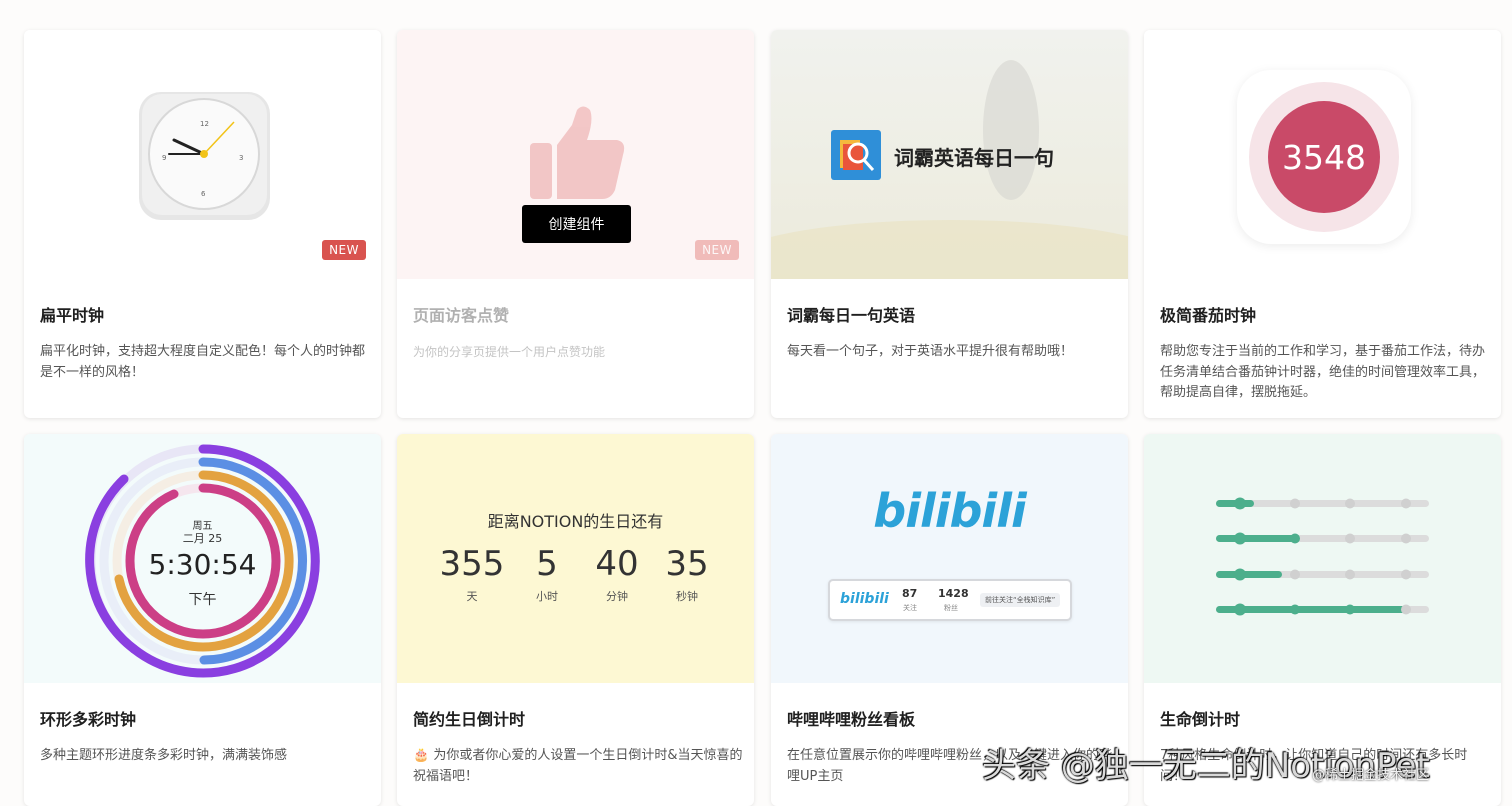 The width and height of the screenshot is (1512, 806). Describe the element at coordinates (72, 315) in the screenshot. I see `card-title: 扁平时钟` at that location.